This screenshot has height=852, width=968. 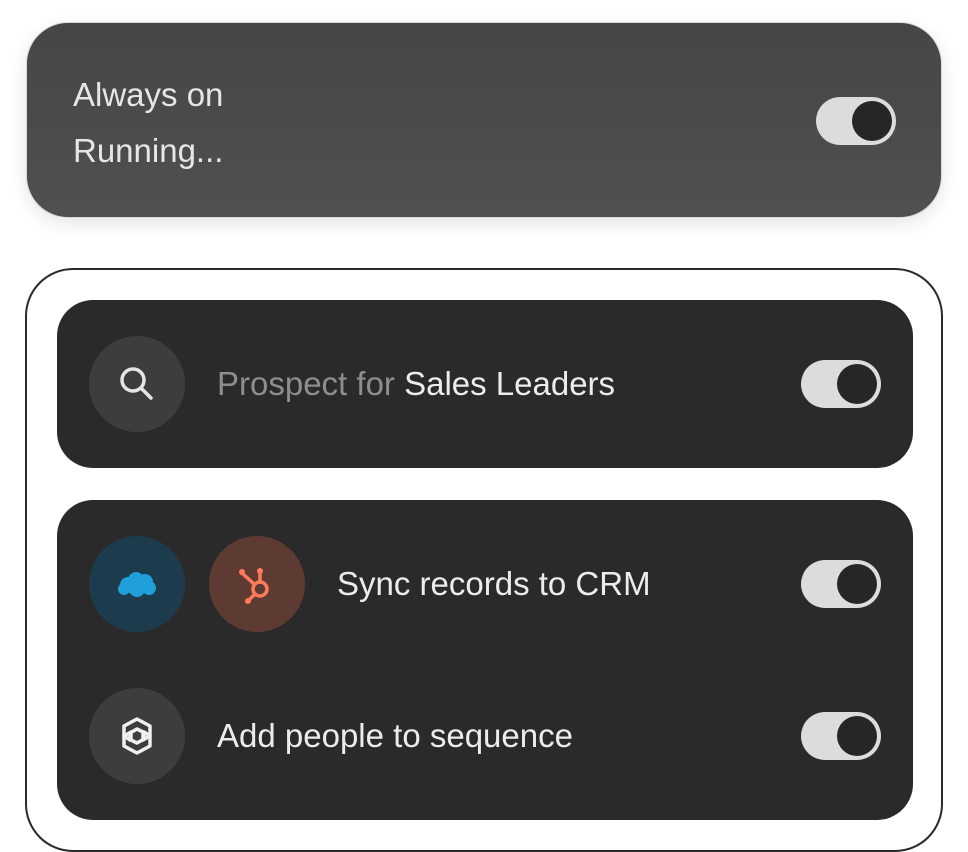 I want to click on sync-crm-label: Sync records to CRM, so click(x=494, y=583).